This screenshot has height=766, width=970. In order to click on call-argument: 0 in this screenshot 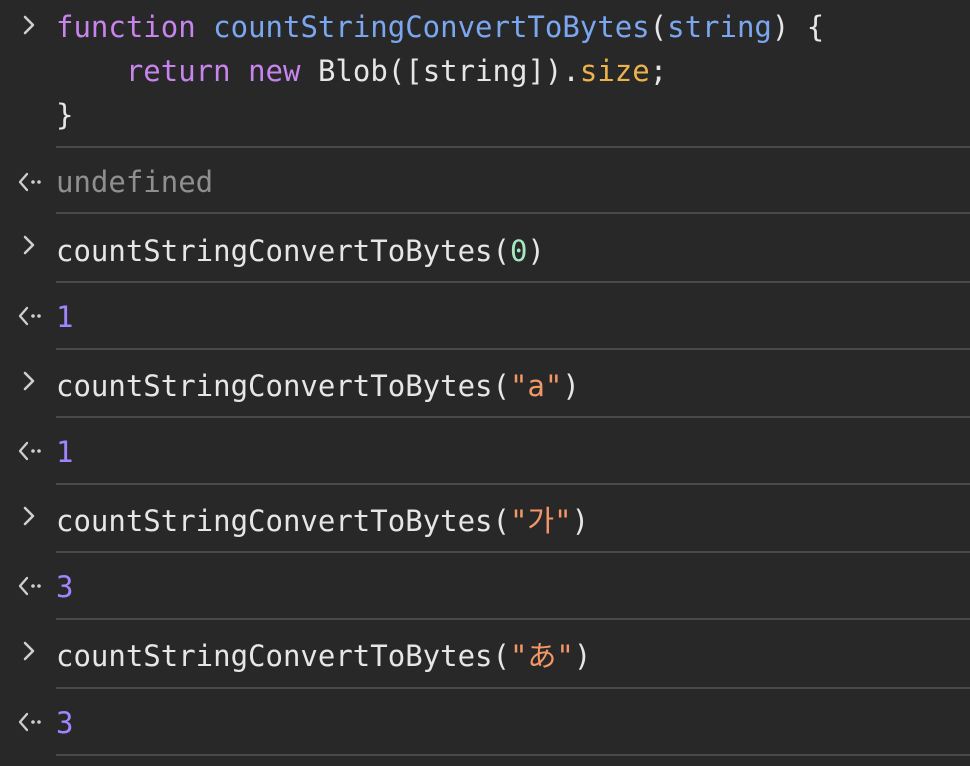, I will do `click(518, 251)`.